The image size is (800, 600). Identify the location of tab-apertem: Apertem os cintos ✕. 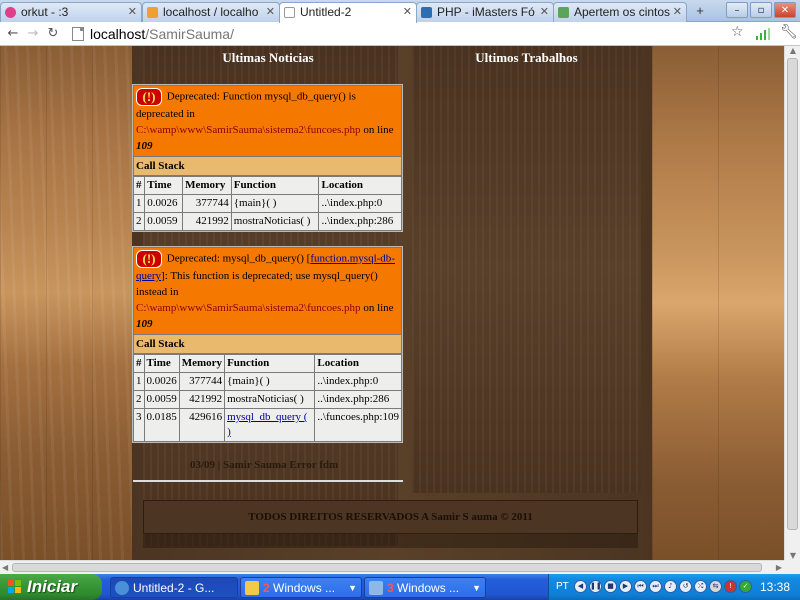
(620, 12).